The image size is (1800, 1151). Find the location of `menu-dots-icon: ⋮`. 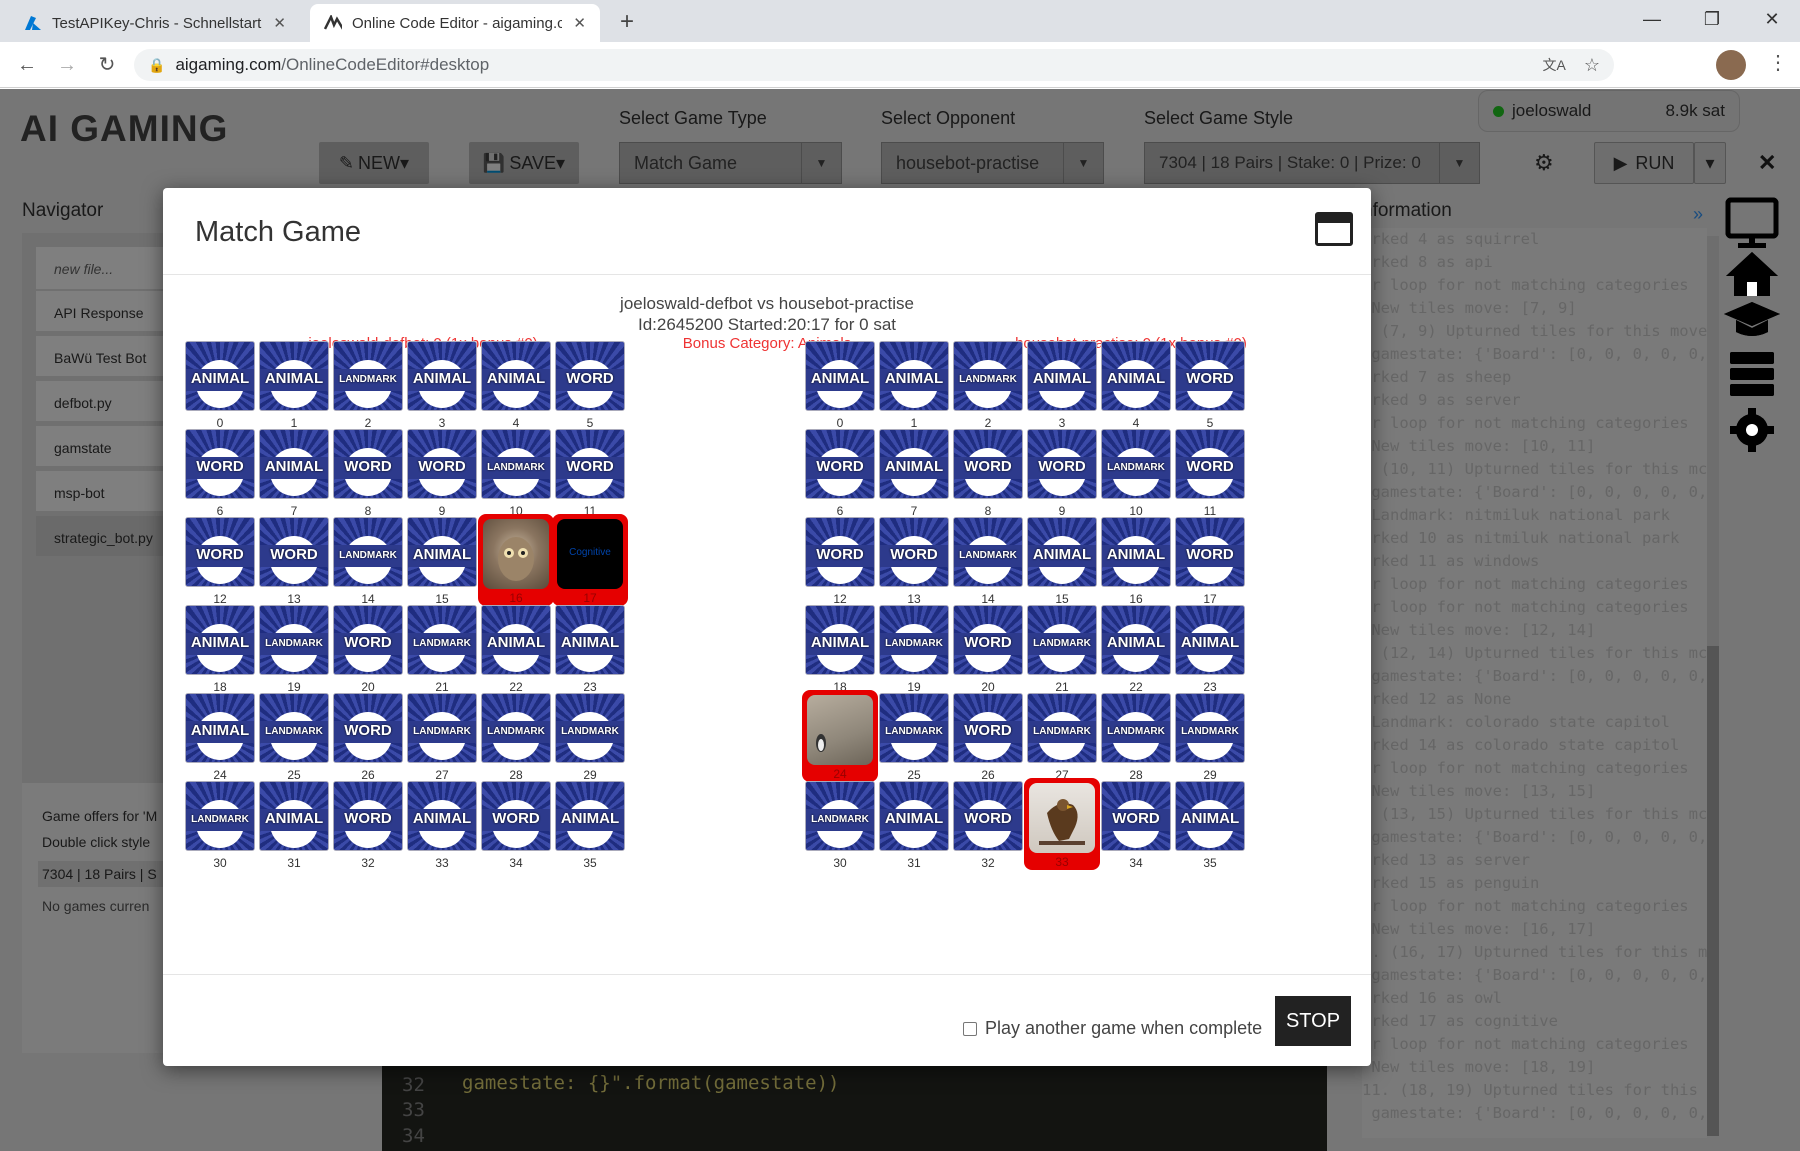

menu-dots-icon: ⋮ is located at coordinates (1778, 62).